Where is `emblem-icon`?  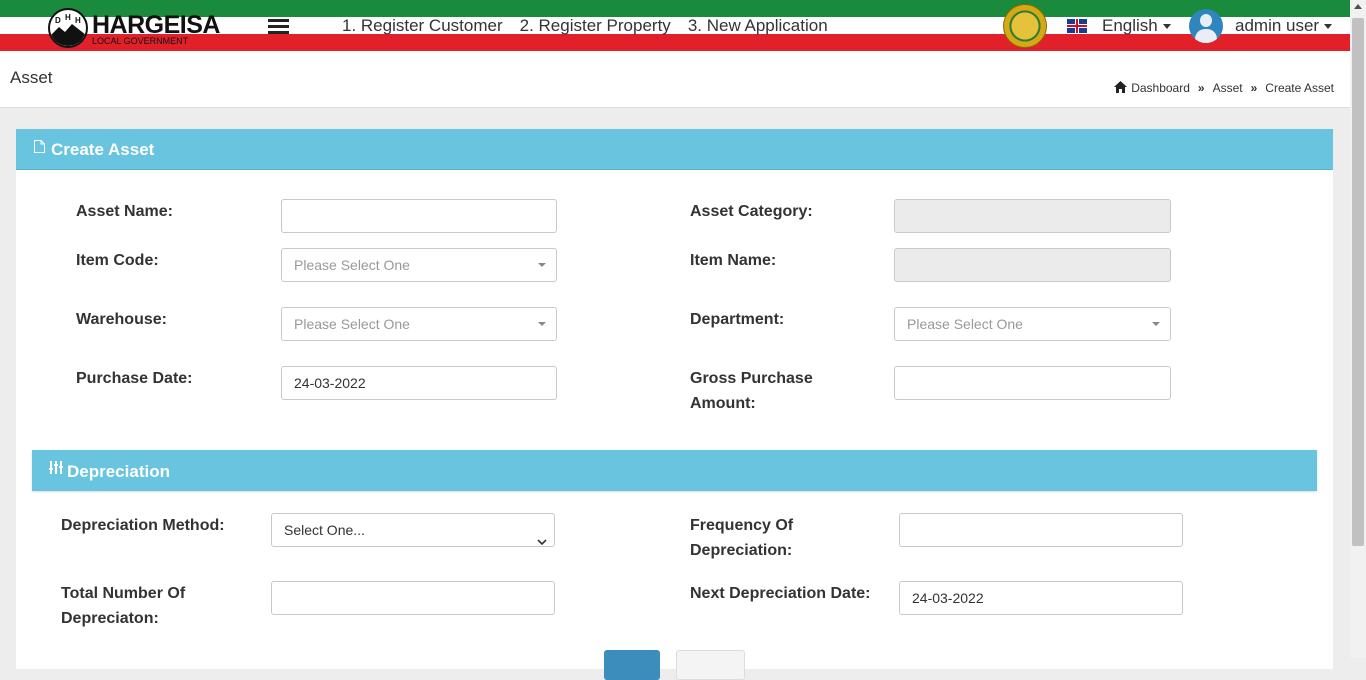
emblem-icon is located at coordinates (1025, 26).